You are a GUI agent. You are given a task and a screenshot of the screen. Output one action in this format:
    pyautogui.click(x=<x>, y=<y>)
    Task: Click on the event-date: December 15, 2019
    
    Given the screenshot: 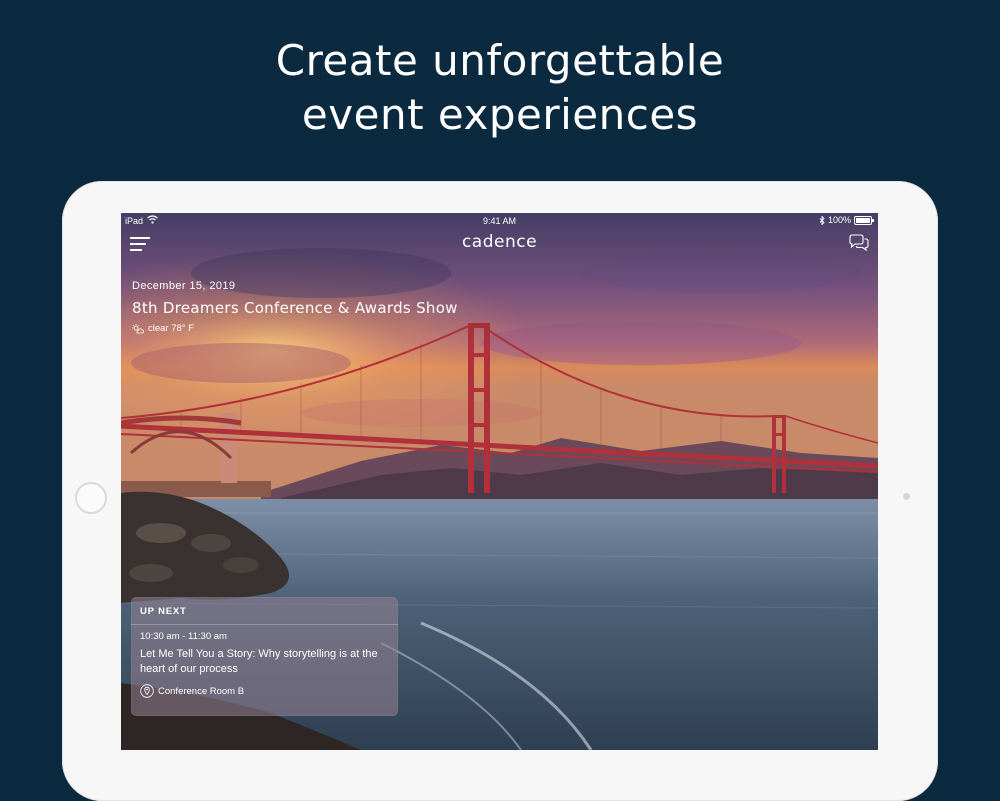 What is the action you would take?
    pyautogui.click(x=184, y=286)
    